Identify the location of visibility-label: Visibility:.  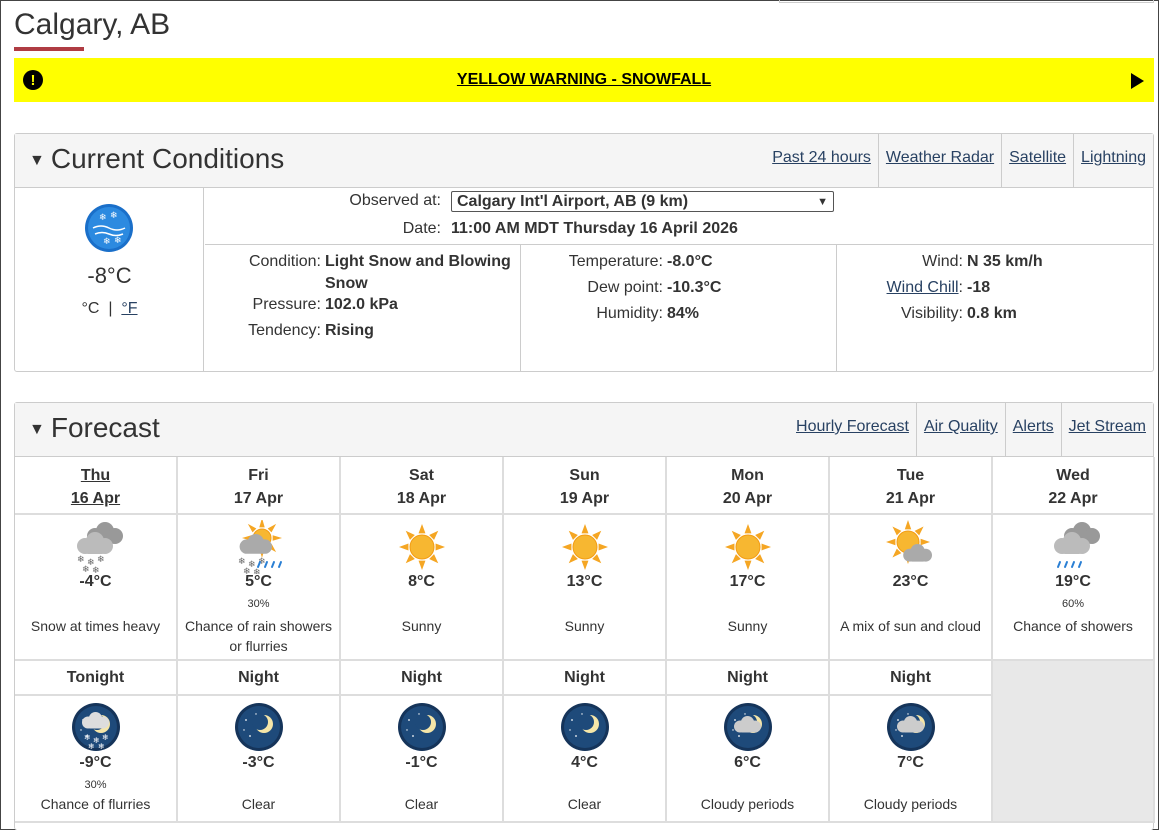
(932, 313).